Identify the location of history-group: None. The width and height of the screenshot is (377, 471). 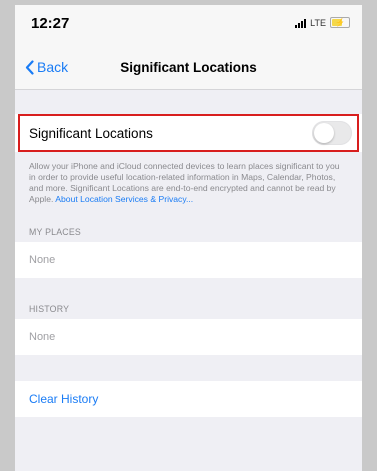
(188, 337).